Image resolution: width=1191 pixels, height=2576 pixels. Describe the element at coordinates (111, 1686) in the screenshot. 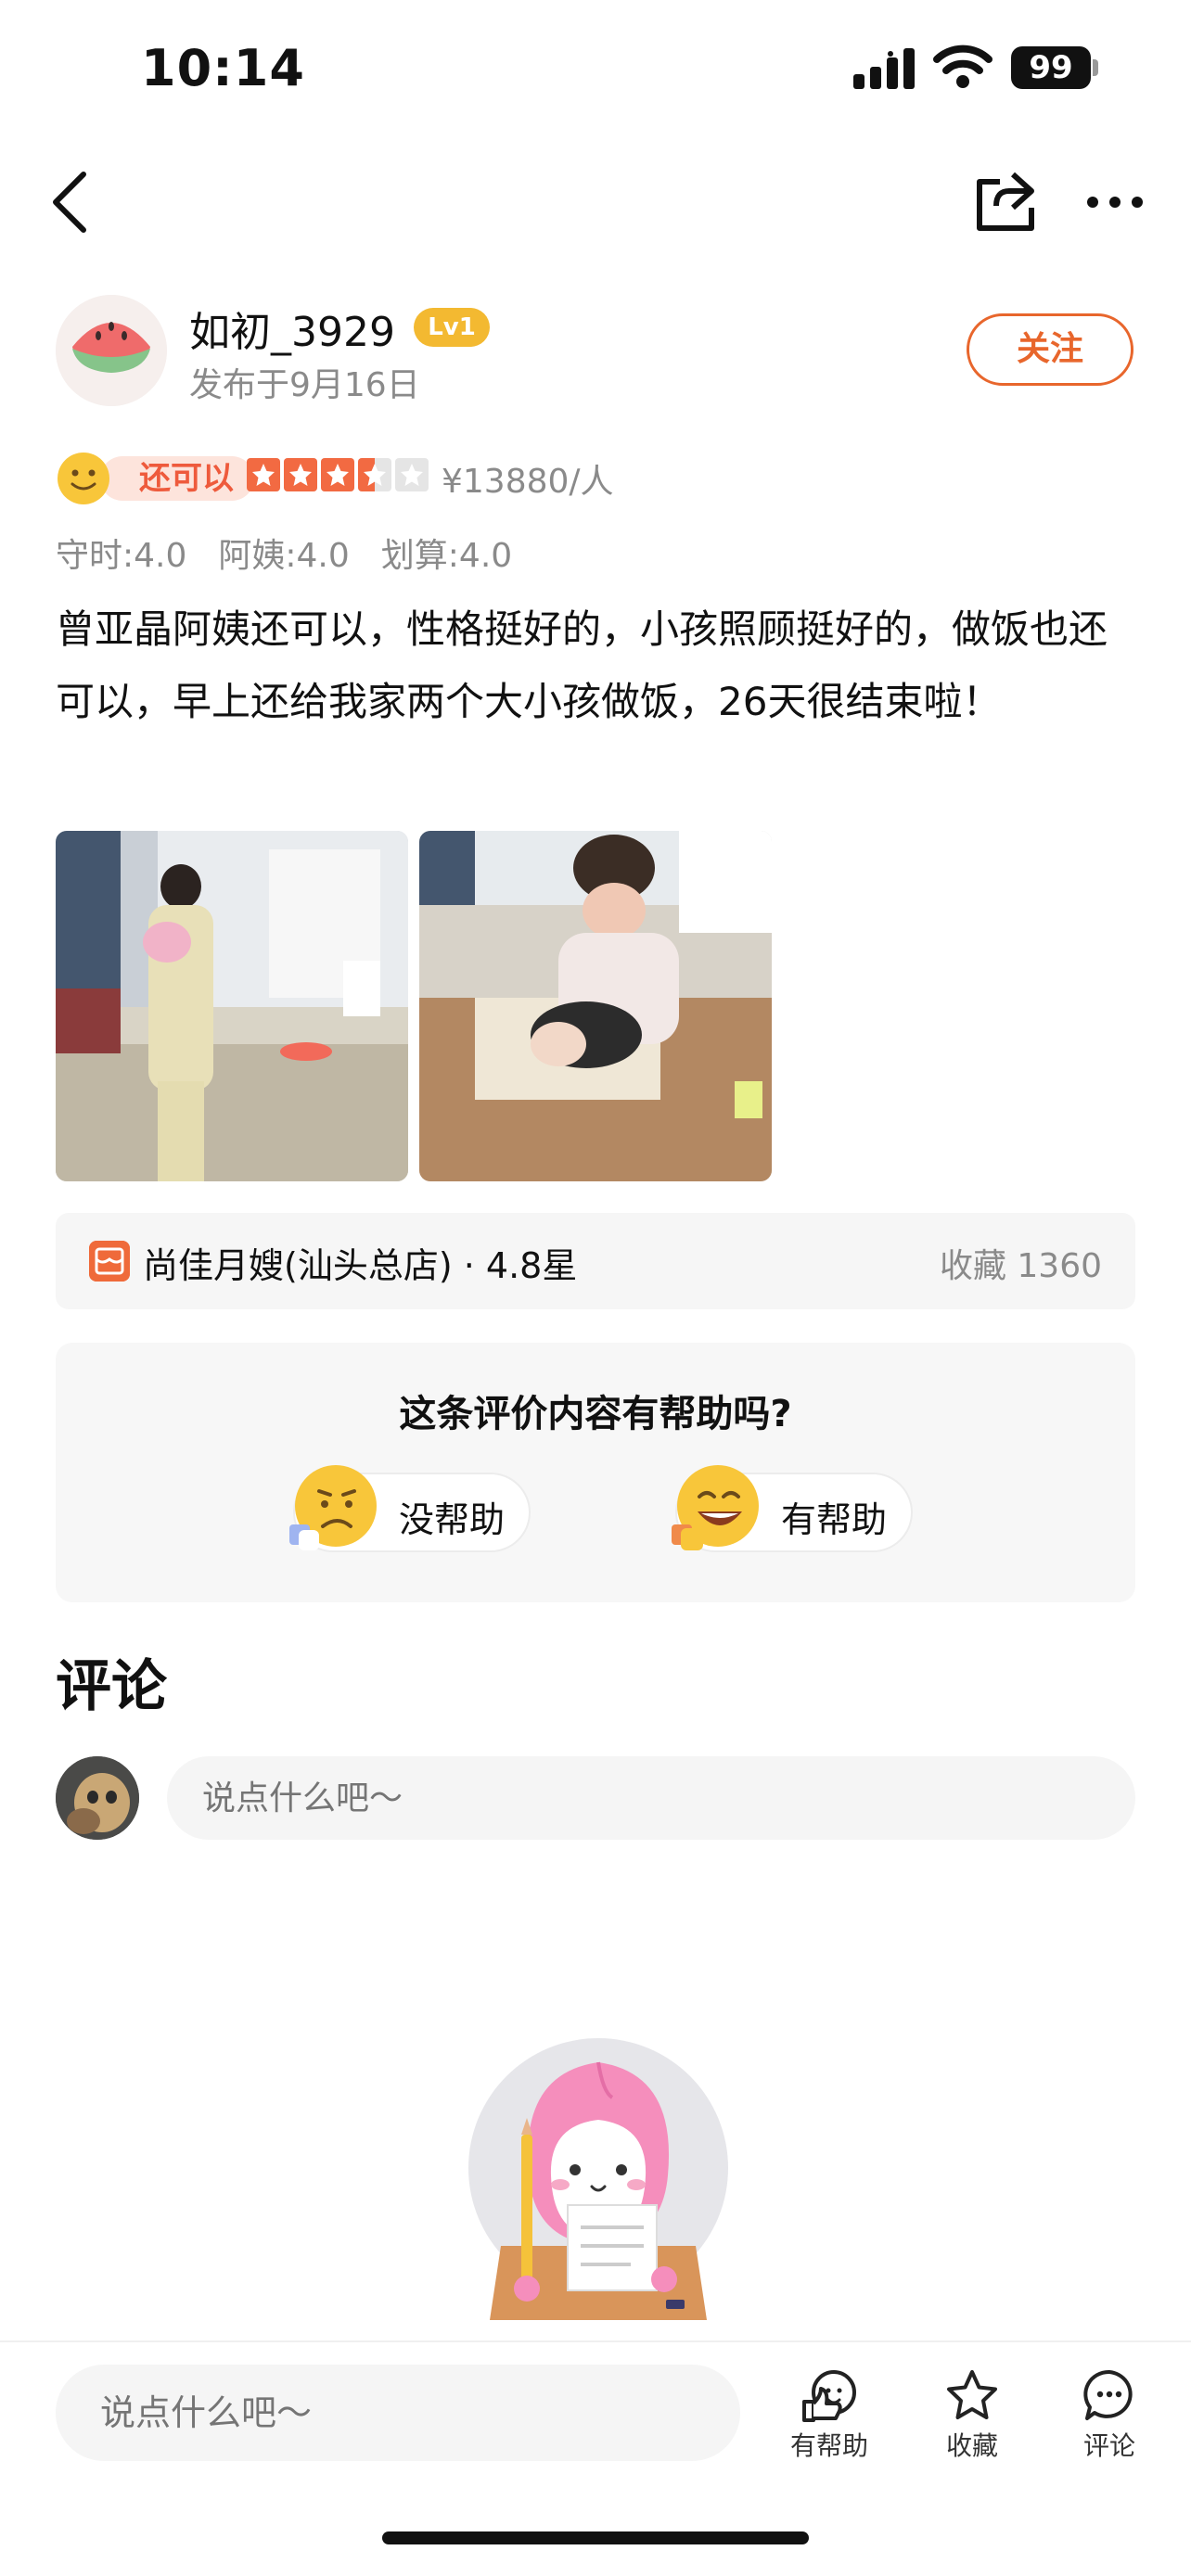

I see `comments-title: 评论` at that location.